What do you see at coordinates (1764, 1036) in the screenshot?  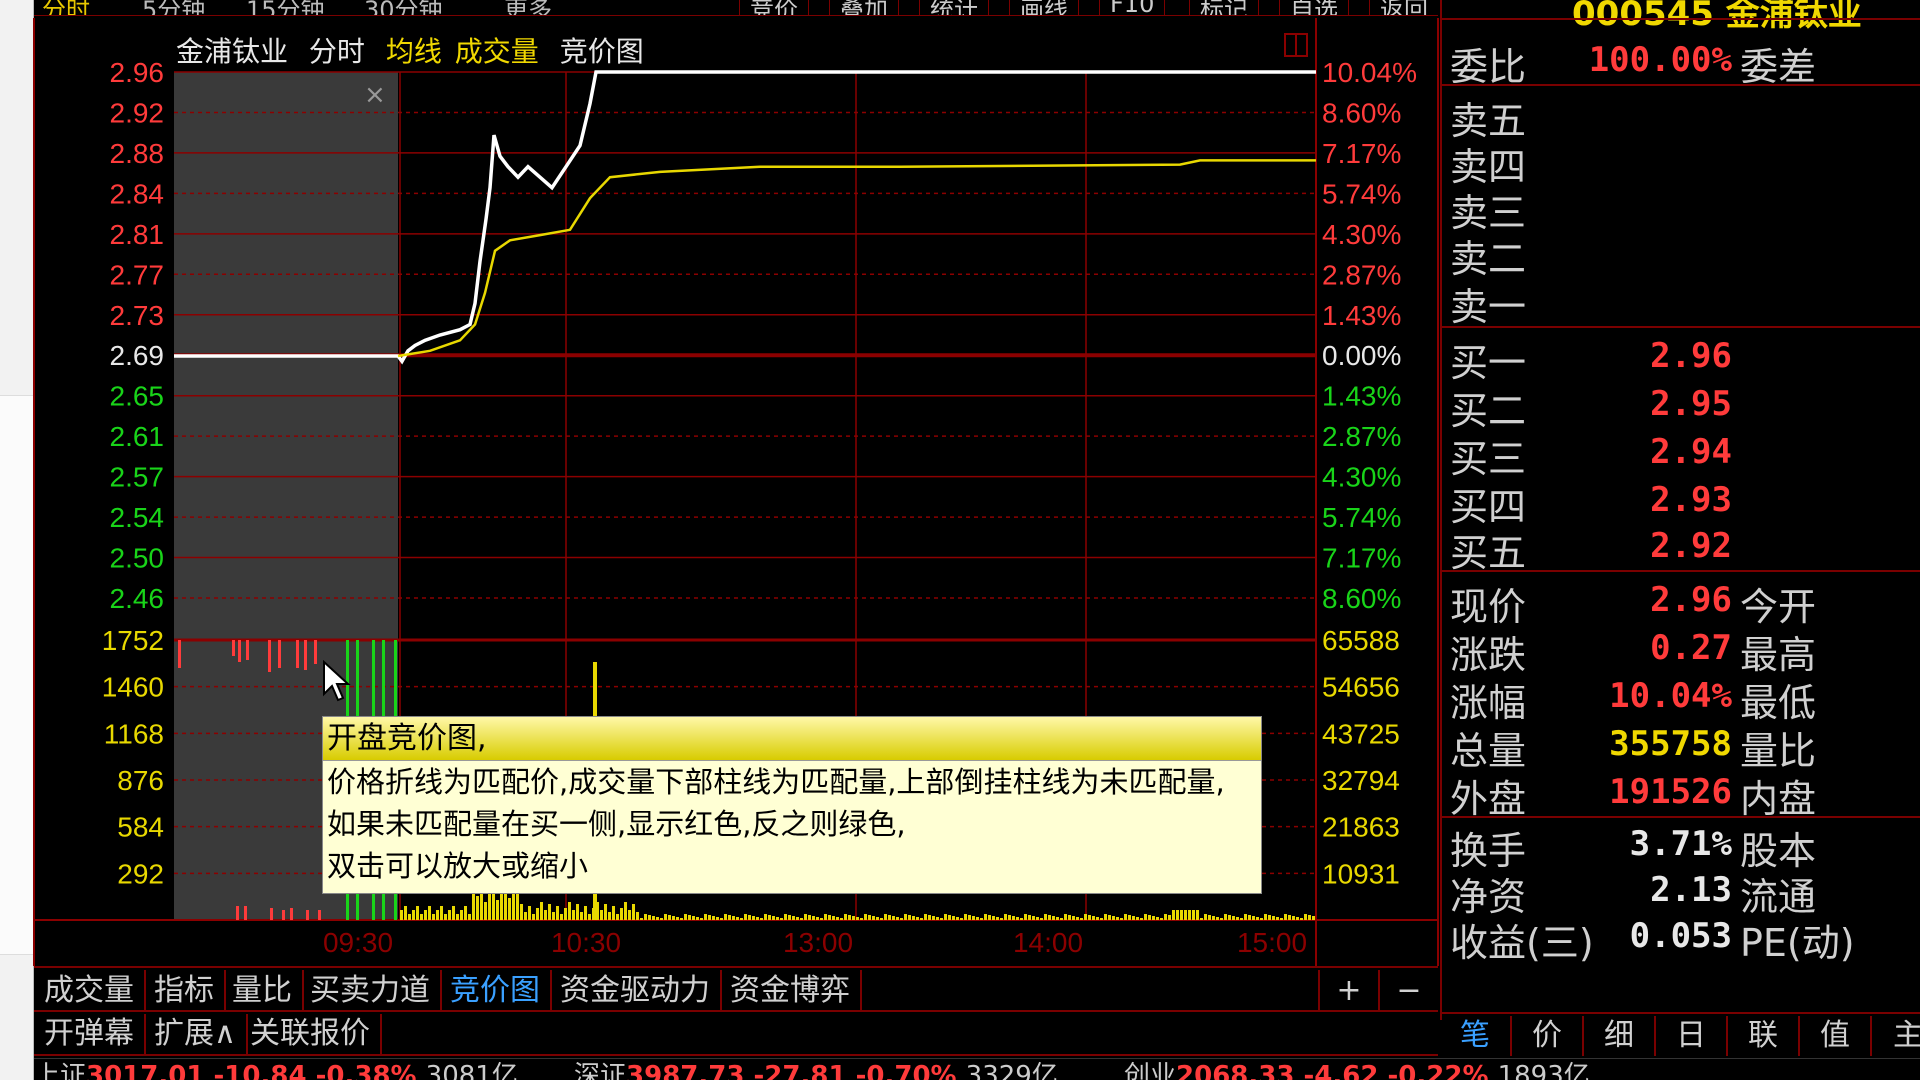 I see `tab-linked: 联` at bounding box center [1764, 1036].